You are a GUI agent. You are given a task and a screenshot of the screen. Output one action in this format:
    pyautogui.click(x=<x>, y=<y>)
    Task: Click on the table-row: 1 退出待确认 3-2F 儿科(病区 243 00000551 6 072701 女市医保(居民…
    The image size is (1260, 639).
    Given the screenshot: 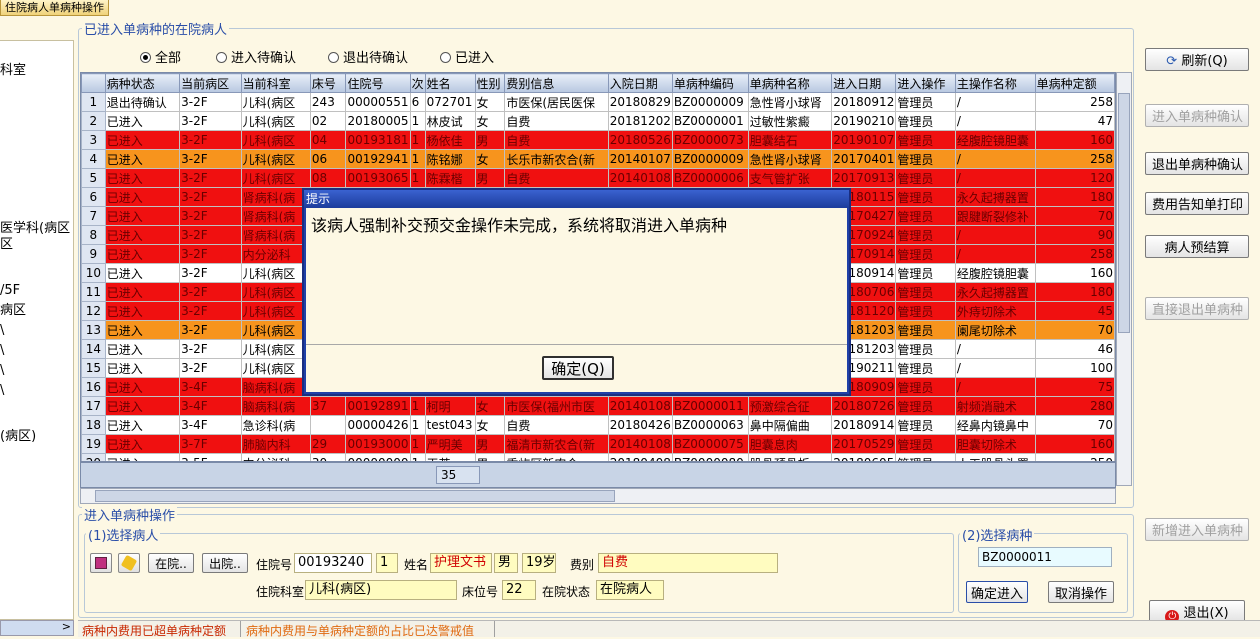 What is the action you would take?
    pyautogui.click(x=598, y=102)
    